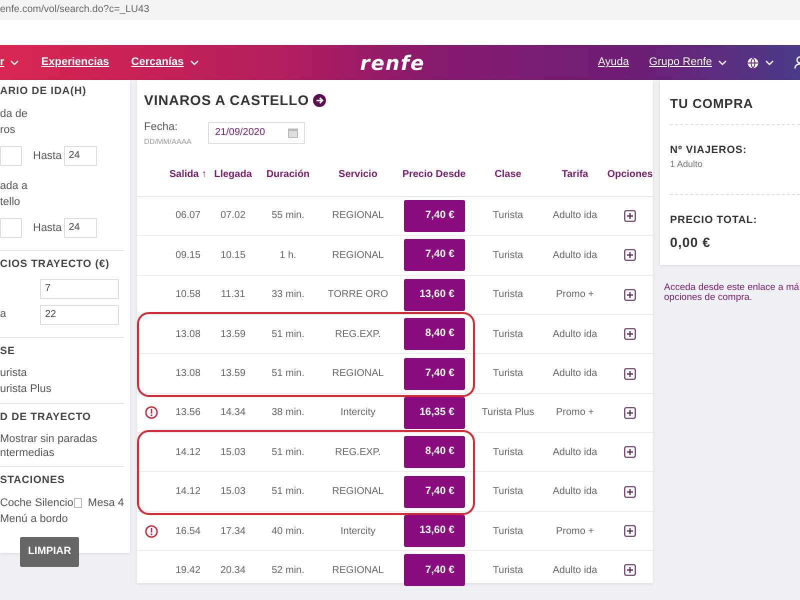 Image resolution: width=800 pixels, height=600 pixels. Describe the element at coordinates (687, 165) in the screenshot. I see `travelers-value: 1 Adulto` at that location.